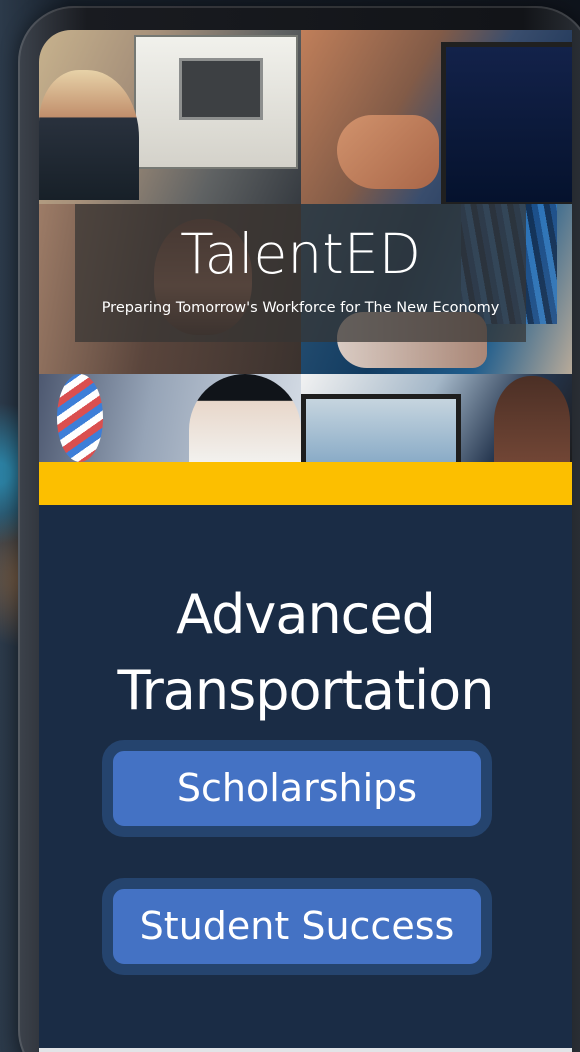 The height and width of the screenshot is (1052, 580). What do you see at coordinates (170, 418) in the screenshot?
I see `dna-lab-photo-icon` at bounding box center [170, 418].